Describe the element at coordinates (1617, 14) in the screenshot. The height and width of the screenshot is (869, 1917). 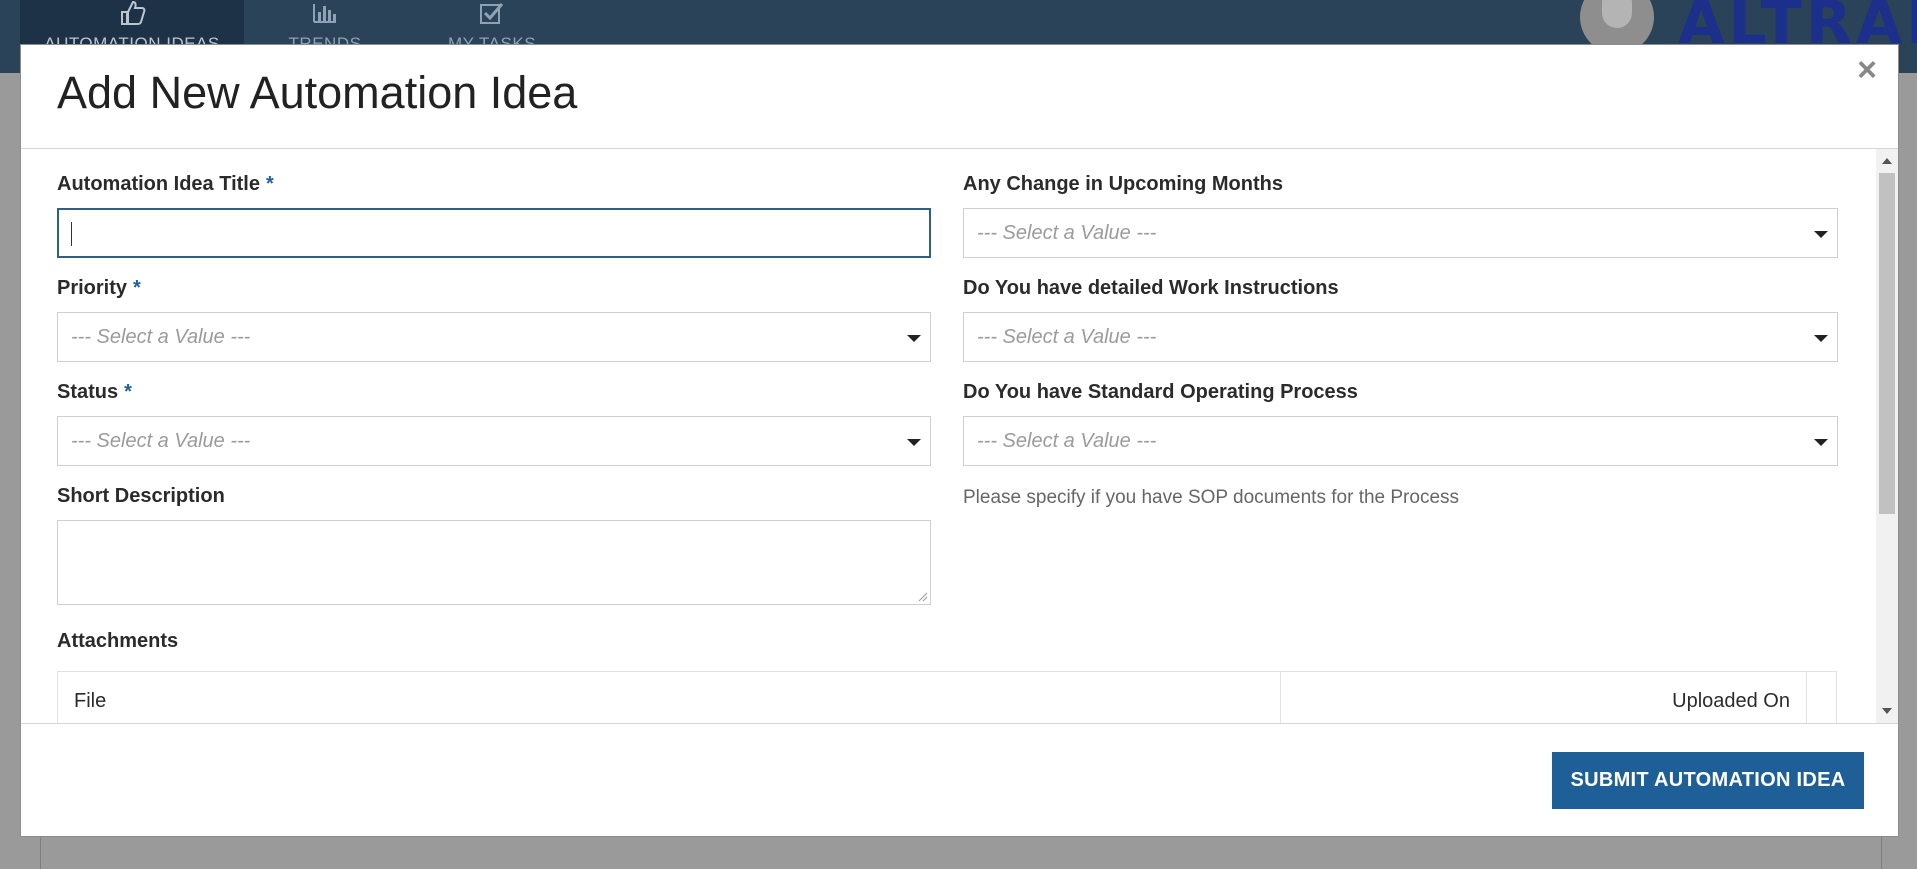
I see `avatar-silhouette` at that location.